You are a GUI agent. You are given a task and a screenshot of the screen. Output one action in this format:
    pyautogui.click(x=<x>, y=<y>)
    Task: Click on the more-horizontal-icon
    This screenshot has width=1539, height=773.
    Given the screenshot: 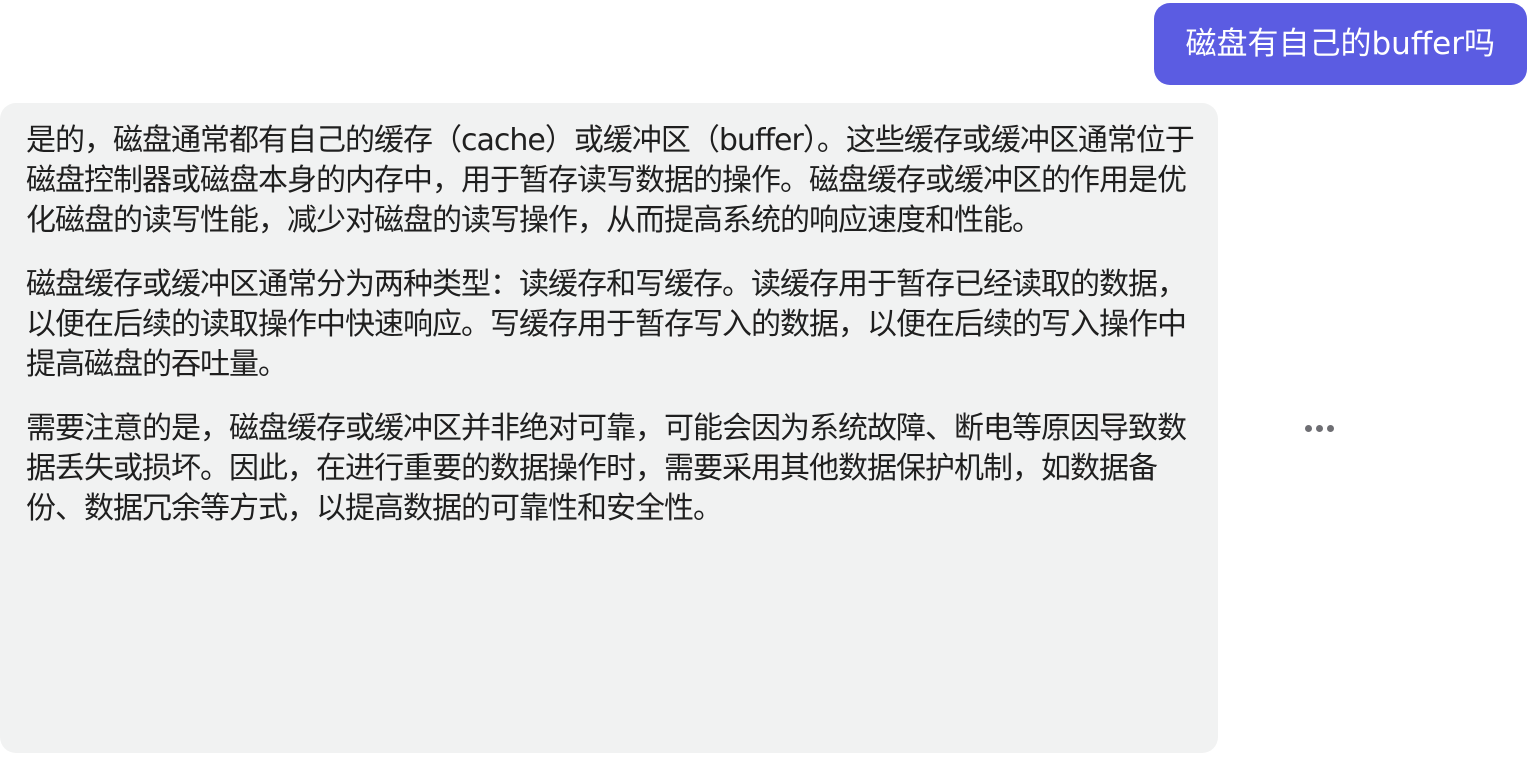 What is the action you would take?
    pyautogui.click(x=1308, y=428)
    